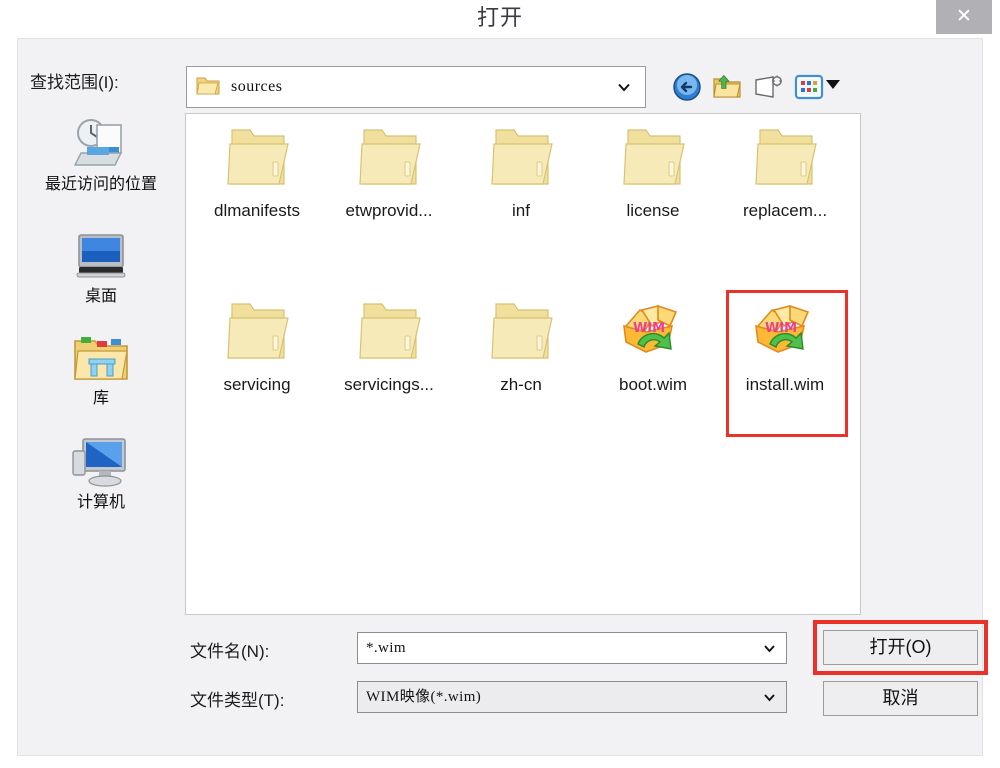 The image size is (1000, 768). Describe the element at coordinates (785, 384) in the screenshot. I see `list-item-label: install.wim` at that location.